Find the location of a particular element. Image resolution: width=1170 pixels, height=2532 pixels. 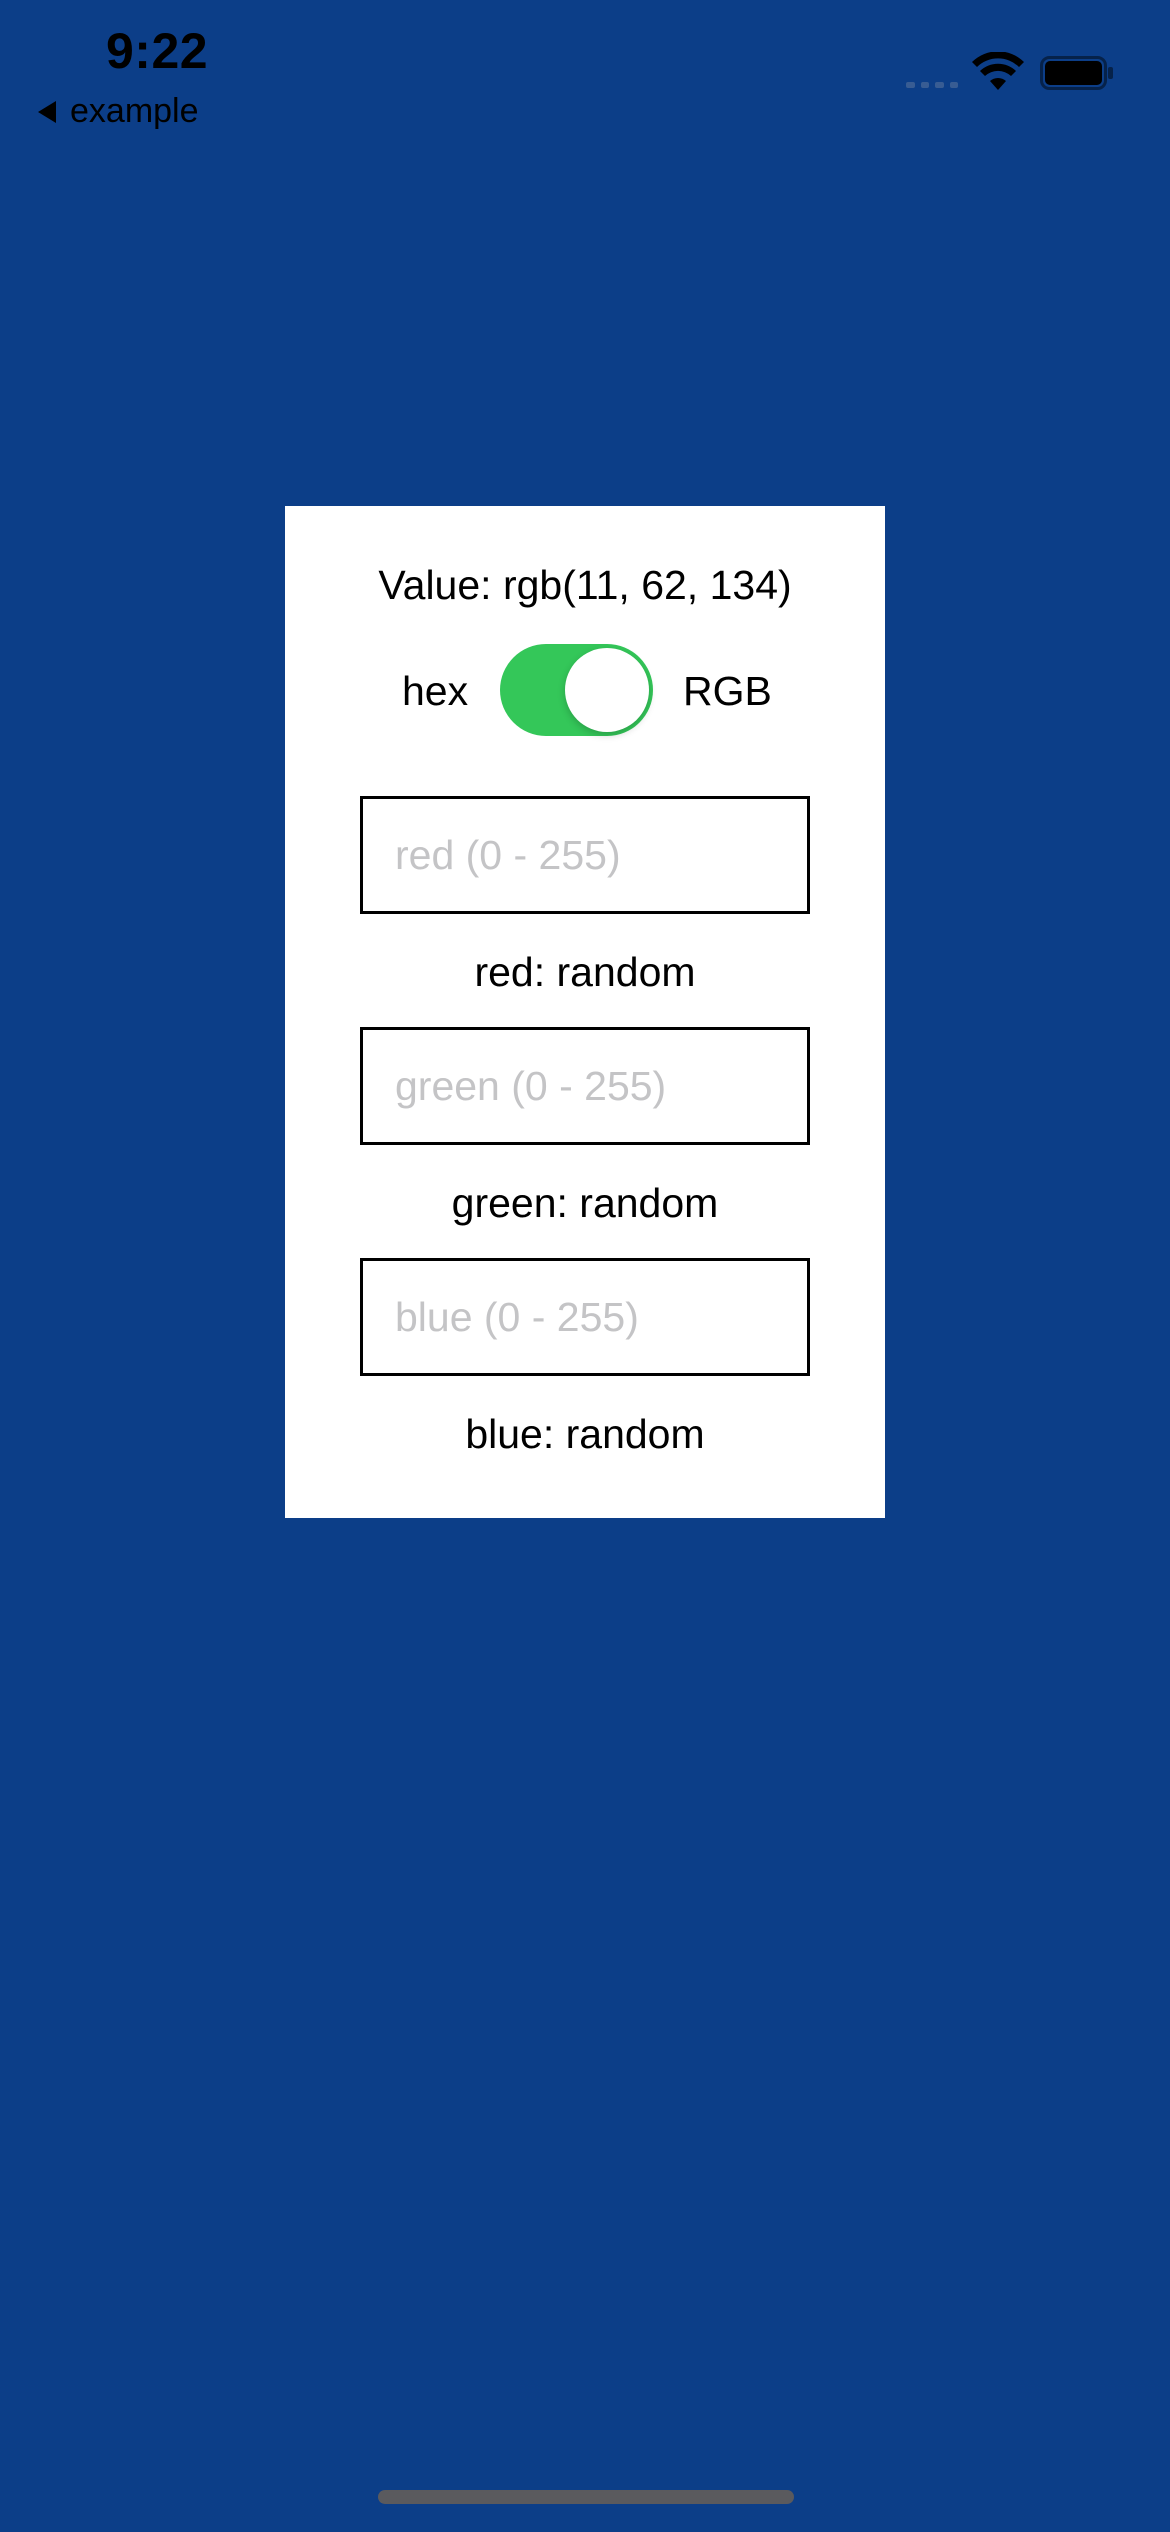

red-caption: red: random is located at coordinates (585, 972).